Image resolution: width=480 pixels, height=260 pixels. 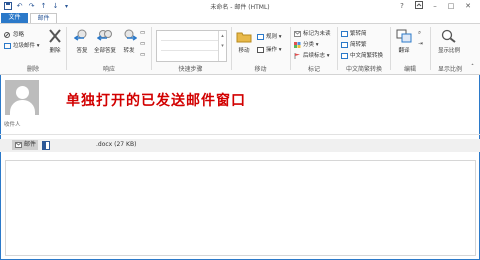 I want to click on forward-button: 转发, so click(x=129, y=50).